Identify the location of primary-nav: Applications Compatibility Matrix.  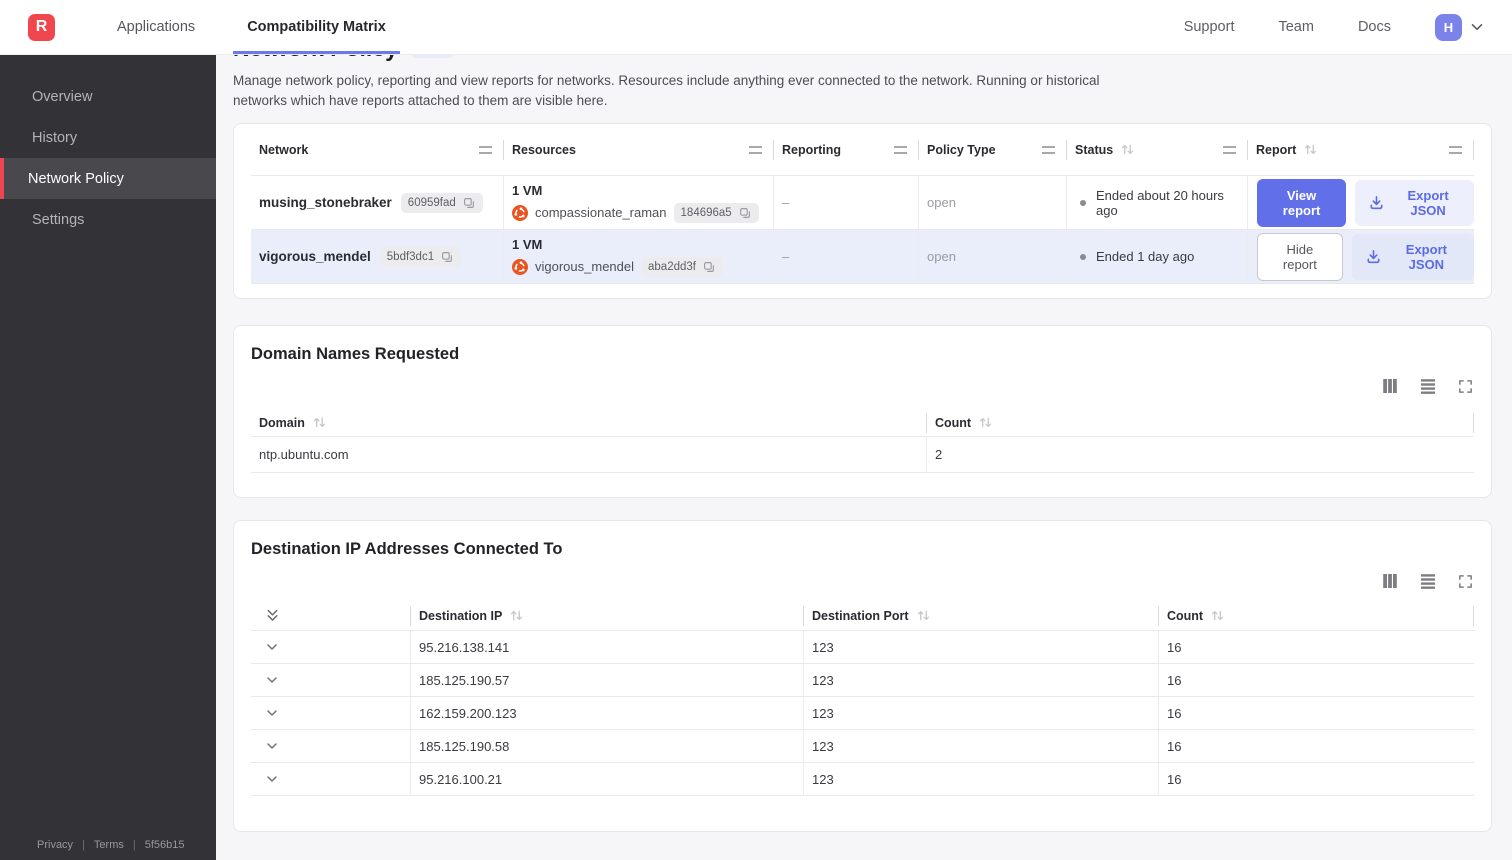
(251, 27).